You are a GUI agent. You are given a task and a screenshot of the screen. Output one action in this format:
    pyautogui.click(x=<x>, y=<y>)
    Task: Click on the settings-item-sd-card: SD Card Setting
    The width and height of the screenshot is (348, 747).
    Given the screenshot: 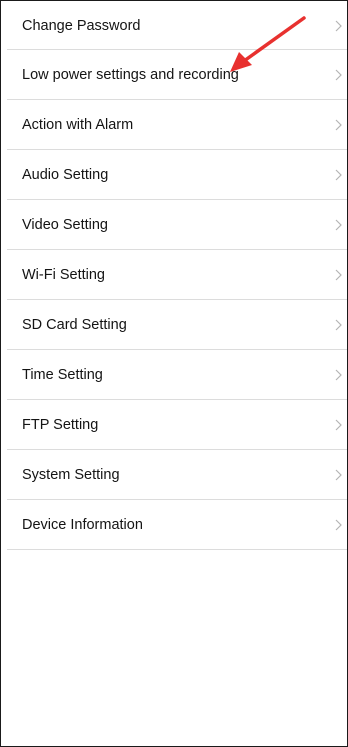 What is the action you would take?
    pyautogui.click(x=174, y=325)
    